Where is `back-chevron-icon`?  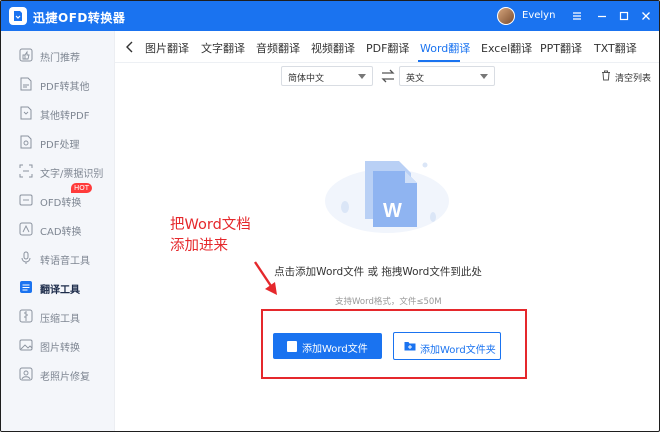
back-chevron-icon is located at coordinates (130, 47).